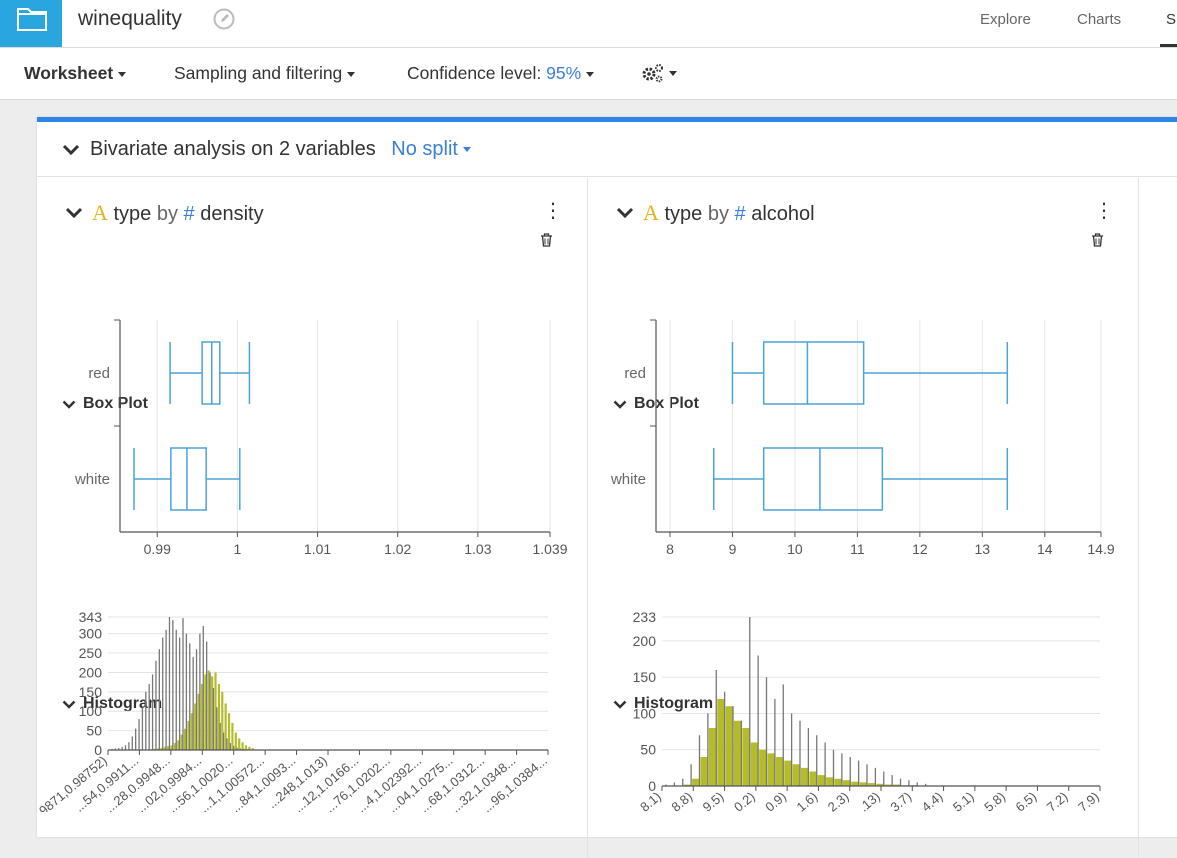 The height and width of the screenshot is (858, 1177). I want to click on box-plot: 0.99 1 1.01 1.02 1.03 1.039 red white, so click(321, 438).